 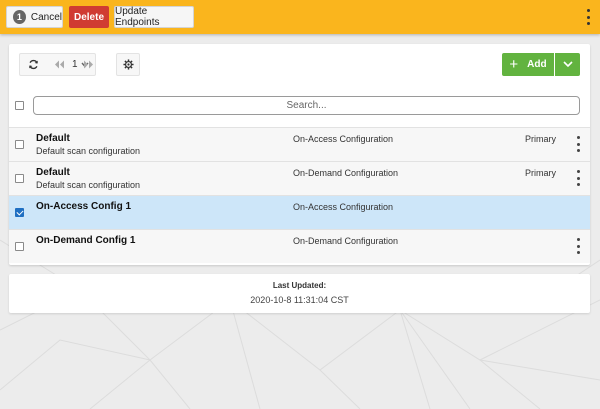 What do you see at coordinates (84, 206) in the screenshot?
I see `row-name: On-Access Config 1` at bounding box center [84, 206].